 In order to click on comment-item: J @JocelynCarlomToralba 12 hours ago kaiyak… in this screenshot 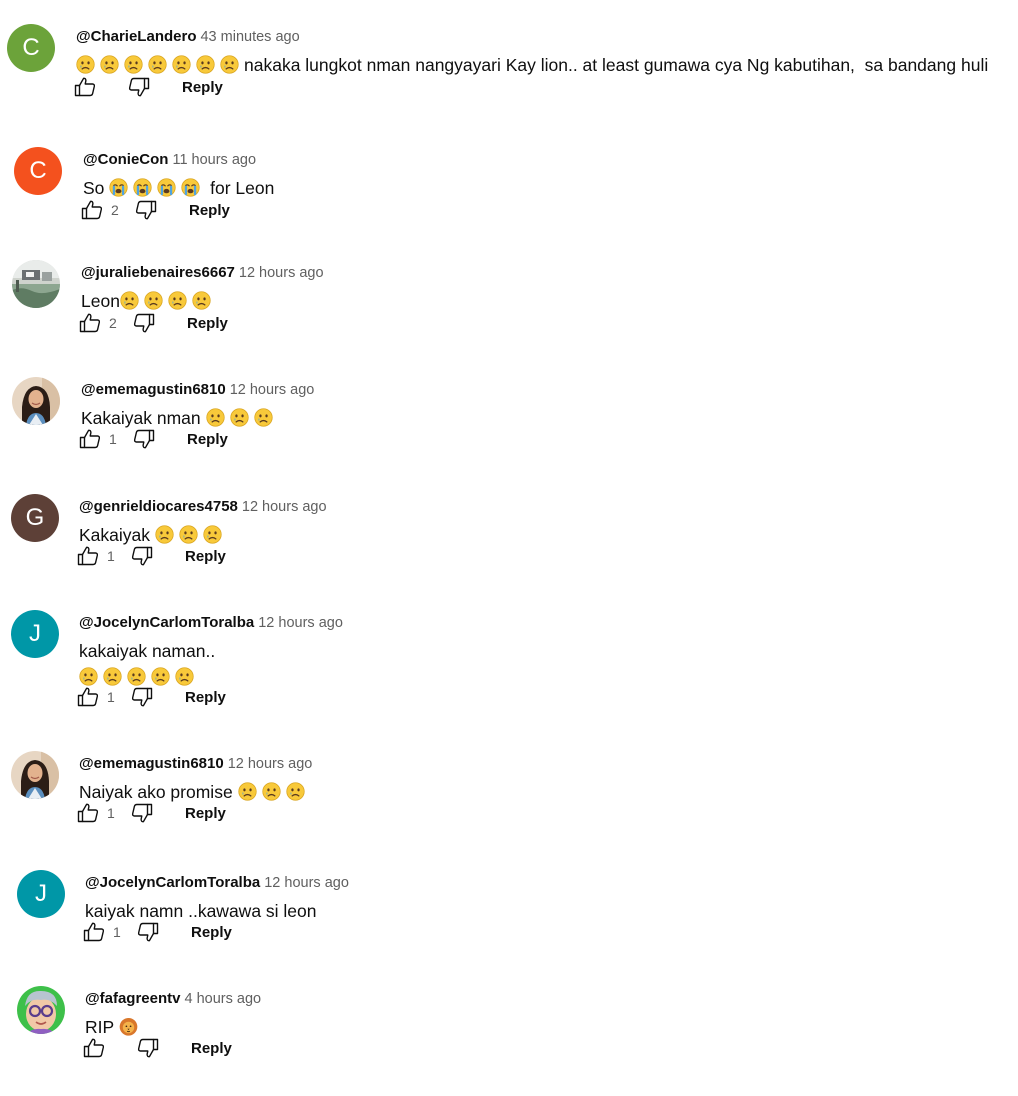, I will do `click(509, 925)`.